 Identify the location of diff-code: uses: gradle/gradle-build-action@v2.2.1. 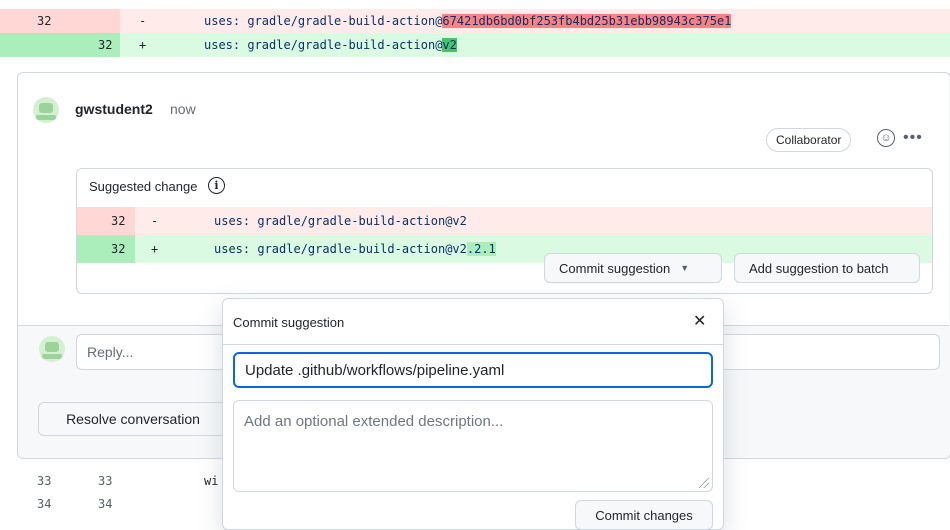
(355, 249).